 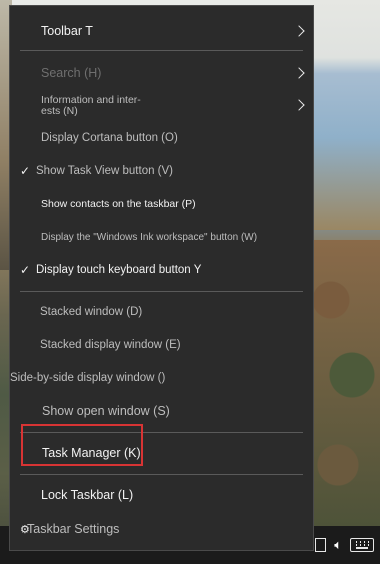 I want to click on volume-icon: 🔈︎, so click(x=338, y=545).